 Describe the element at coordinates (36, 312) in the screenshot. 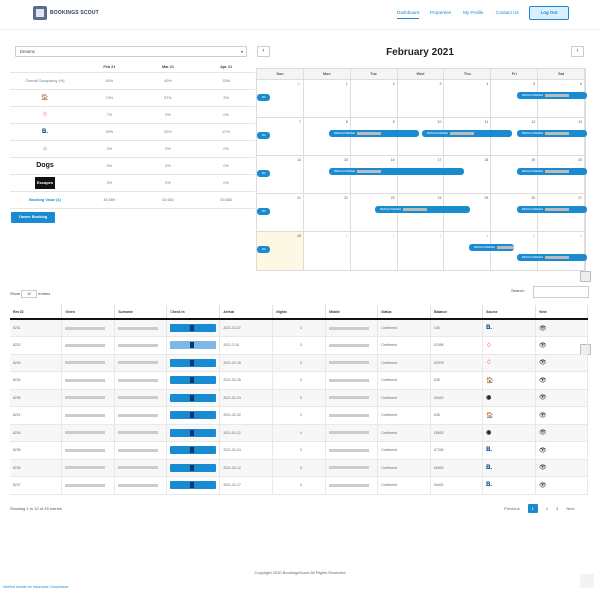

I see `column-header: Res ID` at that location.